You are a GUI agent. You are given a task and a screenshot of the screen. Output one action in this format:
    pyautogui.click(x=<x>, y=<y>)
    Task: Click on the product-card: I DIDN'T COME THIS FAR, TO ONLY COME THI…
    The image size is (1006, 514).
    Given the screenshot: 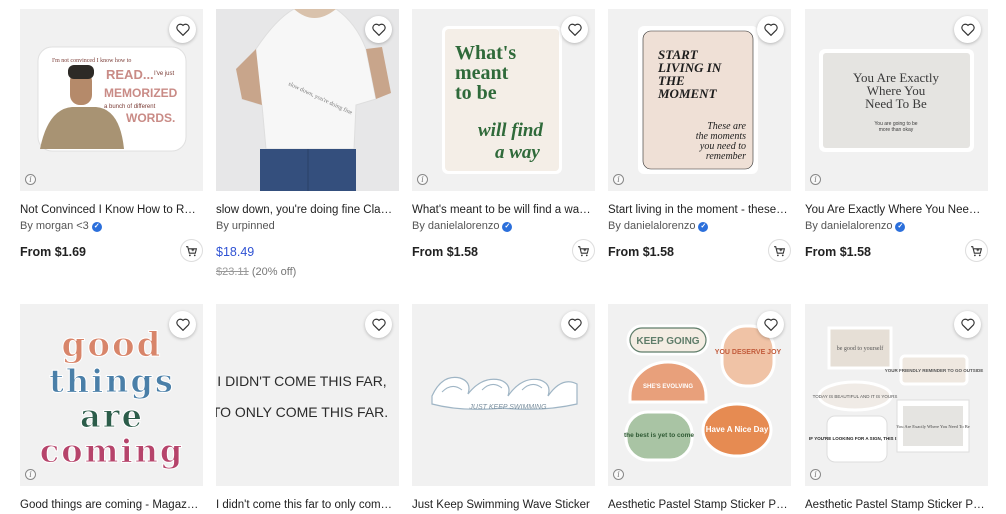 What is the action you would take?
    pyautogui.click(x=309, y=408)
    